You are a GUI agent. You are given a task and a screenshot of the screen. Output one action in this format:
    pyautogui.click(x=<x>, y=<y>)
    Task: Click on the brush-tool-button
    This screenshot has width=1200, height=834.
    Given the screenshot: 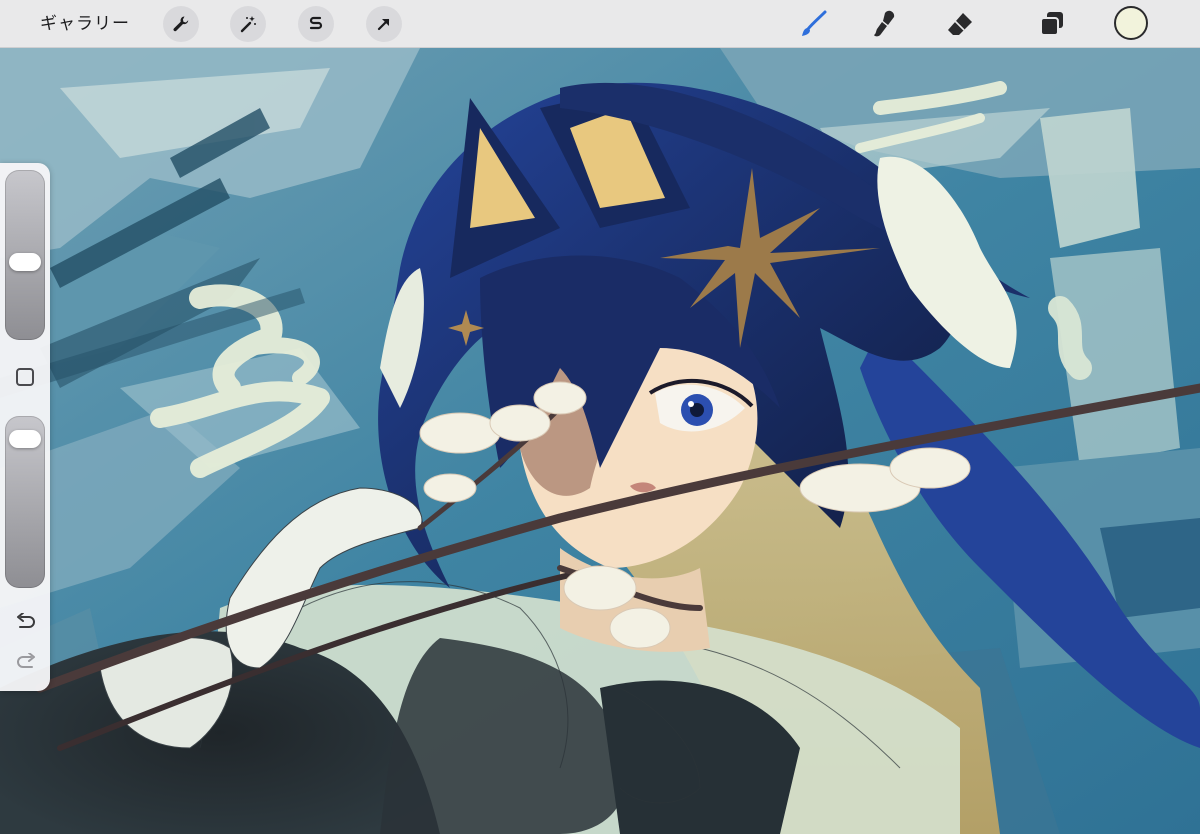 What is the action you would take?
    pyautogui.click(x=814, y=24)
    